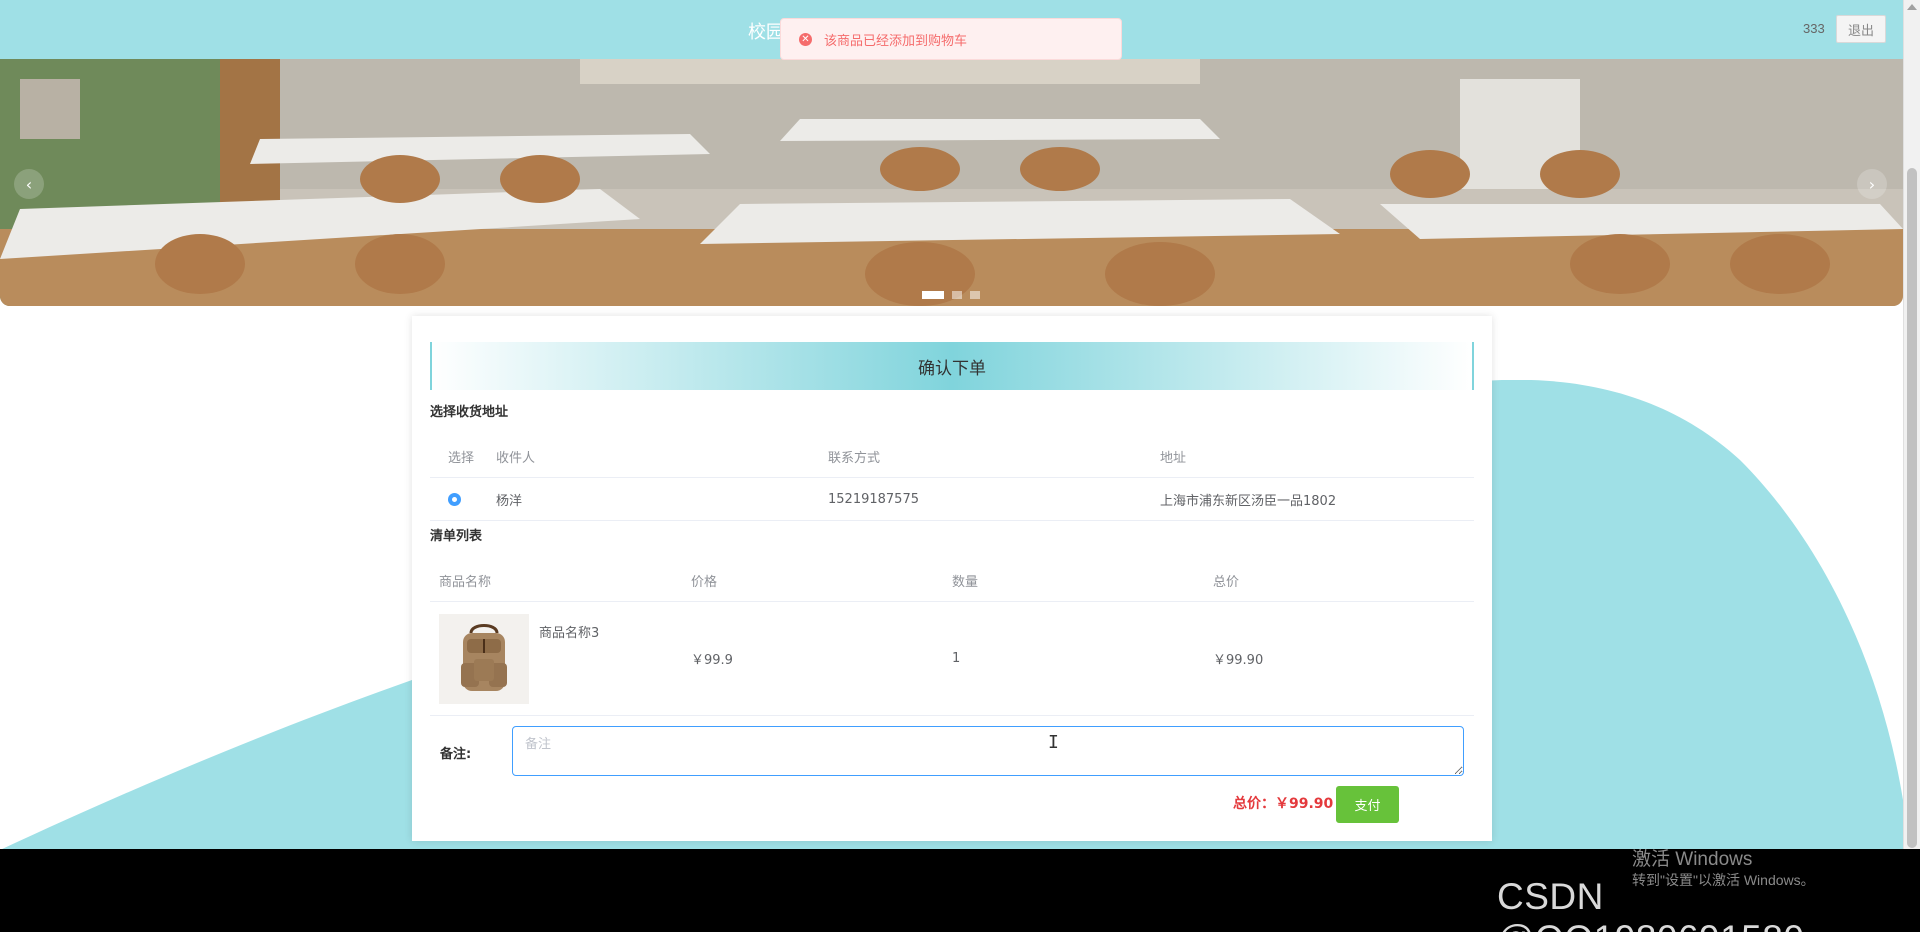  I want to click on csdn-watermark: CSDN @QQ1980691580, so click(1650, 904).